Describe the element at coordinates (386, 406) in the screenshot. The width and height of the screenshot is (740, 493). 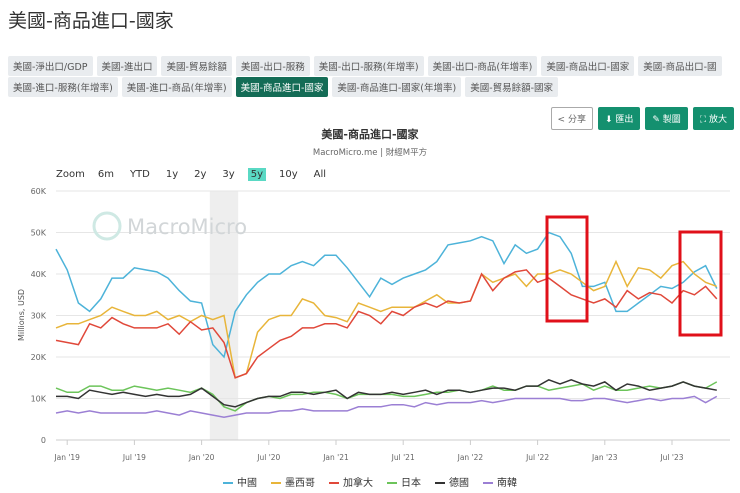
I see `series-line-南韓` at that location.